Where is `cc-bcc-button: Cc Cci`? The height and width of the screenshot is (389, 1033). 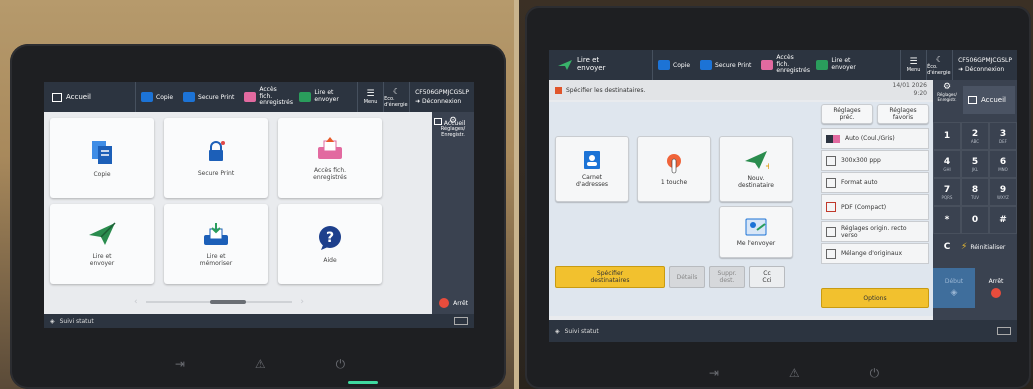
cc-bcc-button: Cc Cci is located at coordinates (767, 277).